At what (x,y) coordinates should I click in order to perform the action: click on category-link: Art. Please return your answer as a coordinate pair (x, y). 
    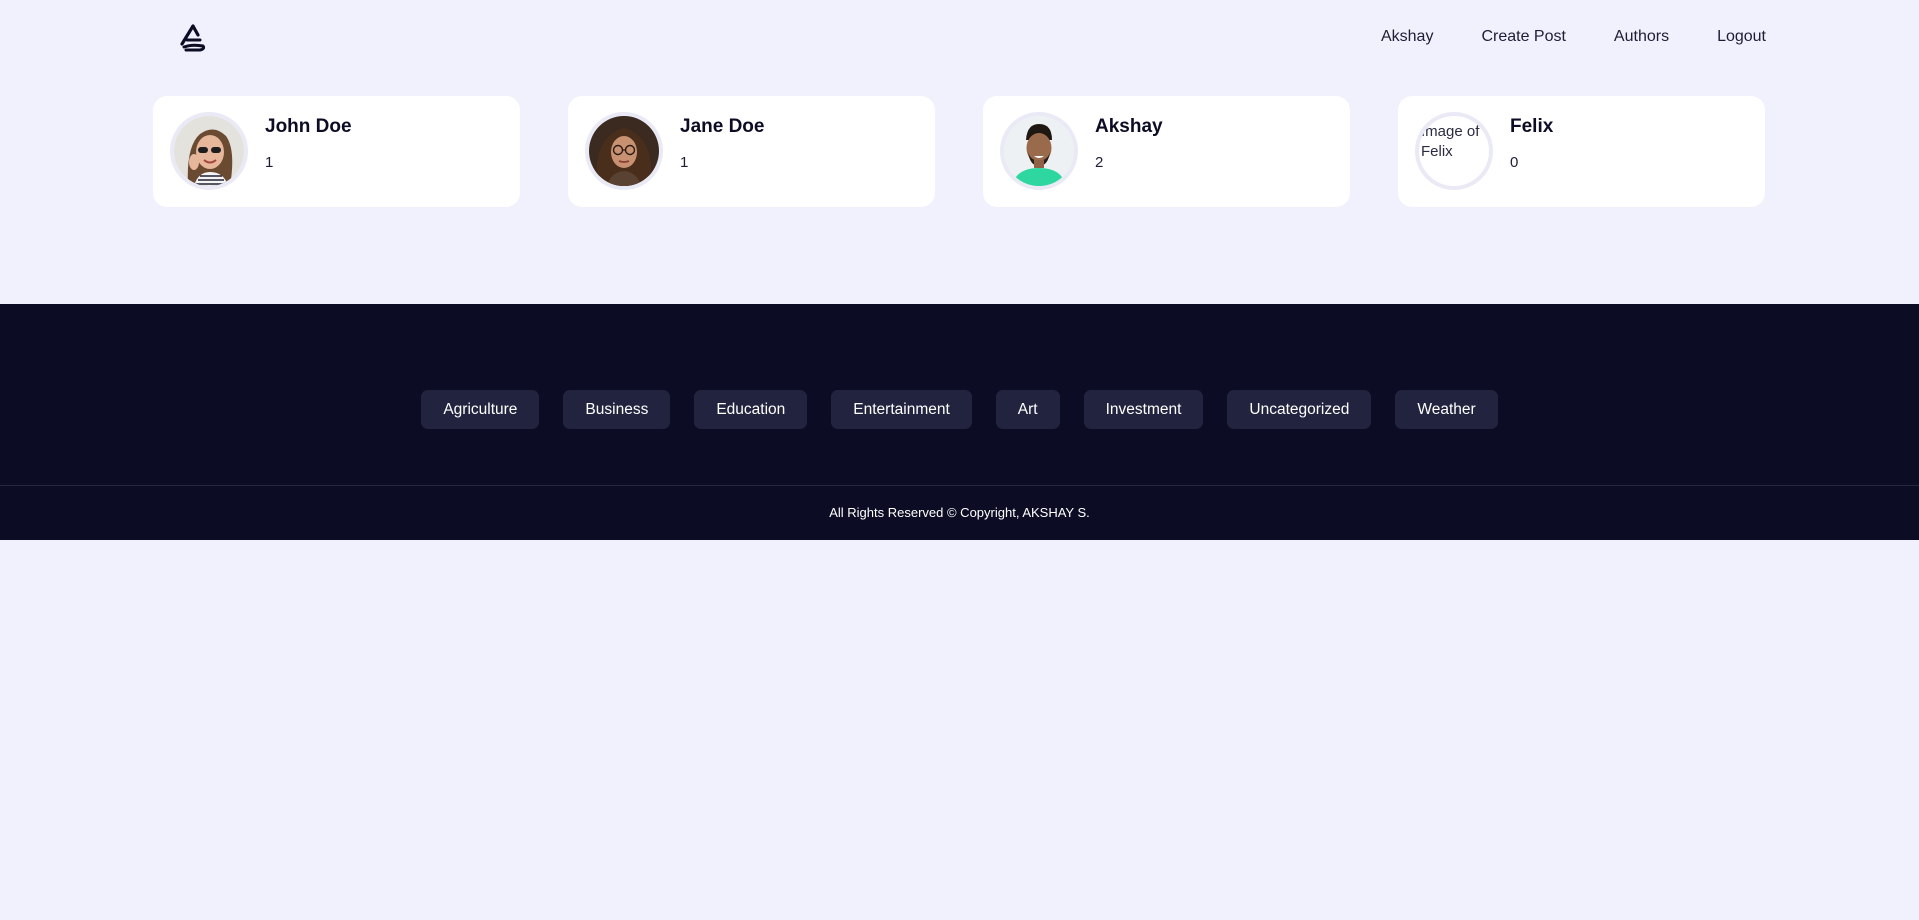
    Looking at the image, I should click on (1027, 409).